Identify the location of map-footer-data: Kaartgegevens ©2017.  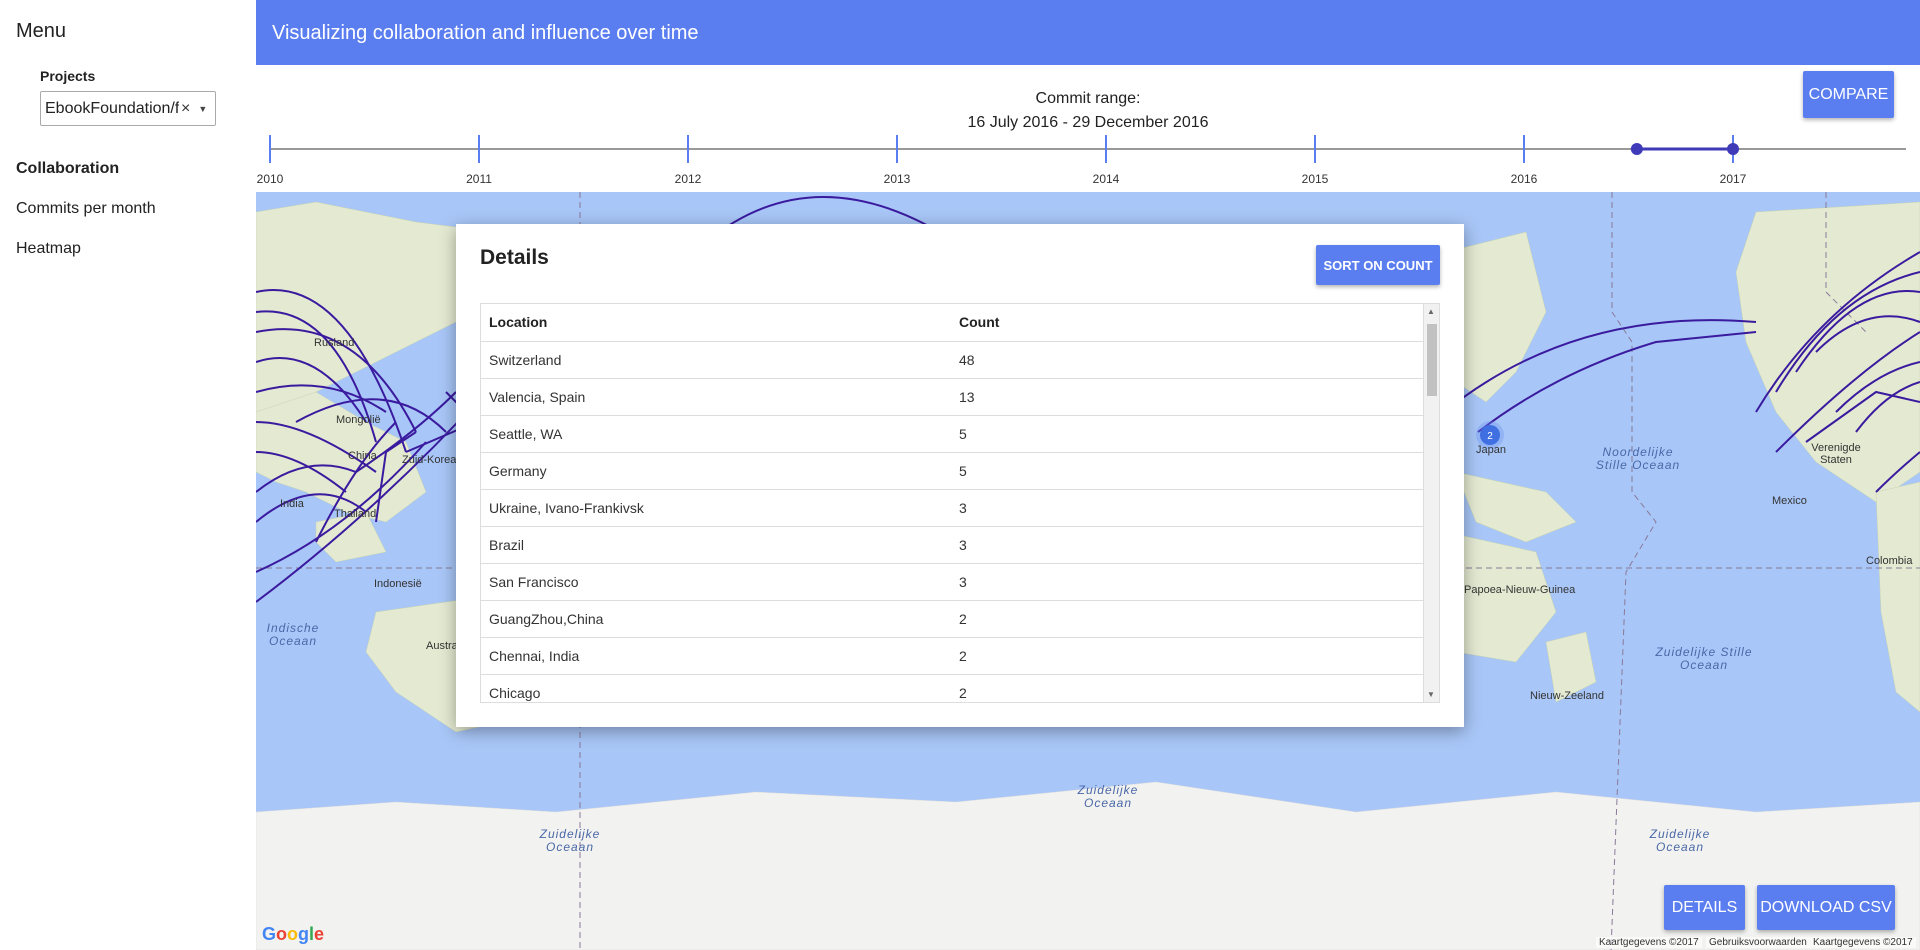
(1649, 942).